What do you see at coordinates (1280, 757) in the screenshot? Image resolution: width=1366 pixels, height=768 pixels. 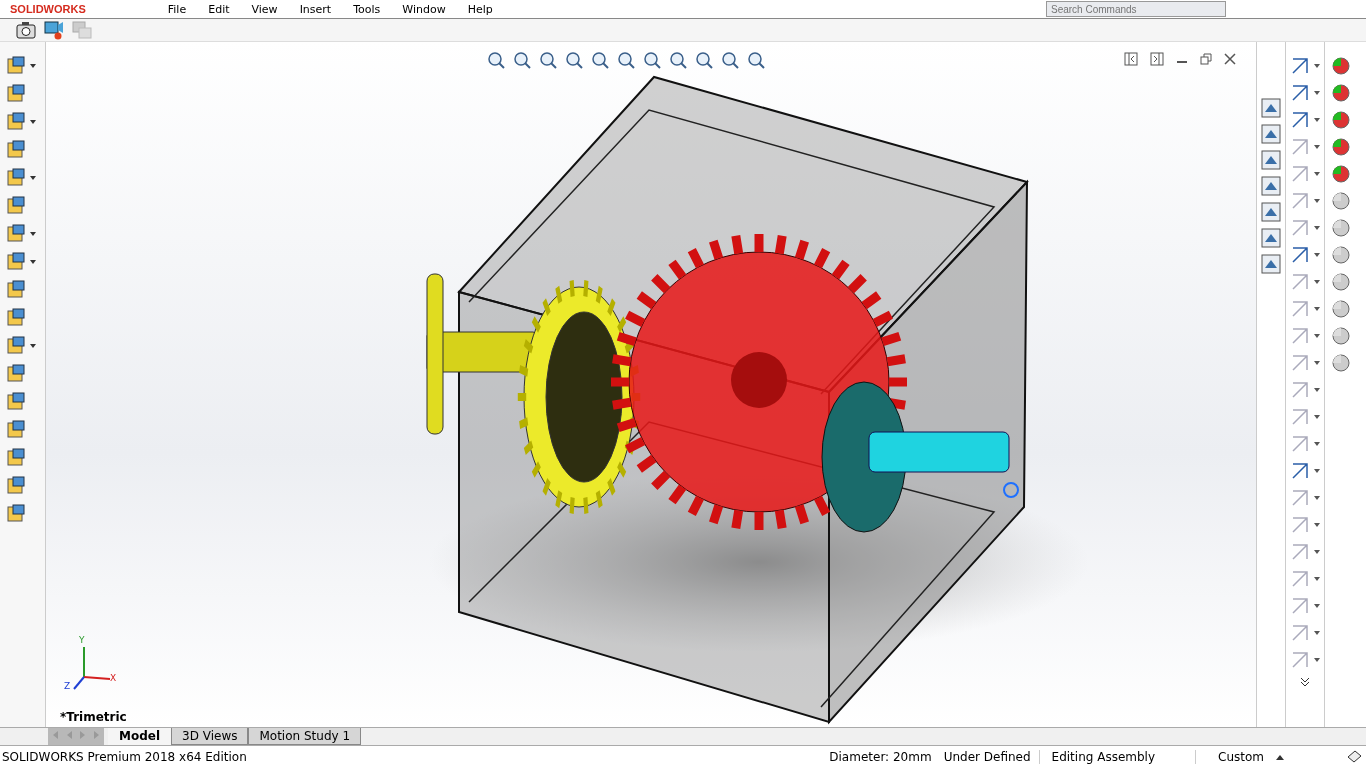 I see `caret-up-icon` at bounding box center [1280, 757].